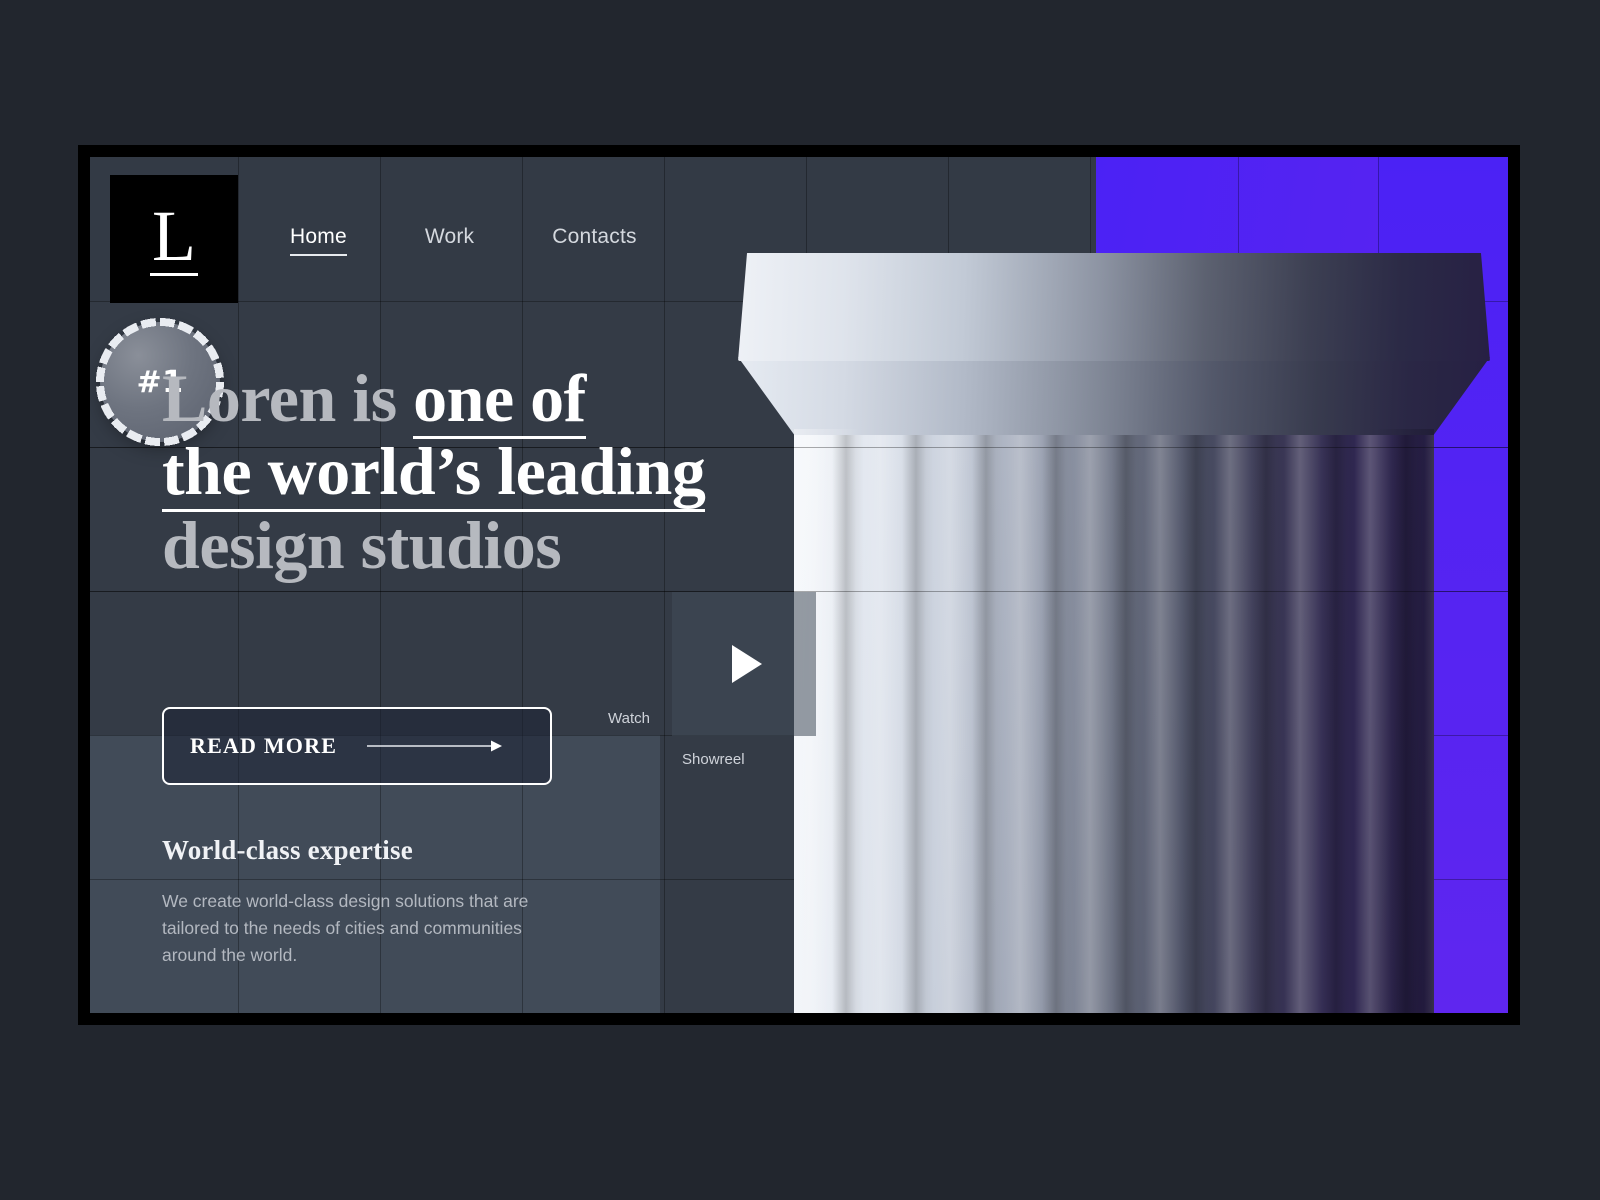 The height and width of the screenshot is (1200, 1600). What do you see at coordinates (594, 239) in the screenshot?
I see `nav-item-contacts: Contacts` at bounding box center [594, 239].